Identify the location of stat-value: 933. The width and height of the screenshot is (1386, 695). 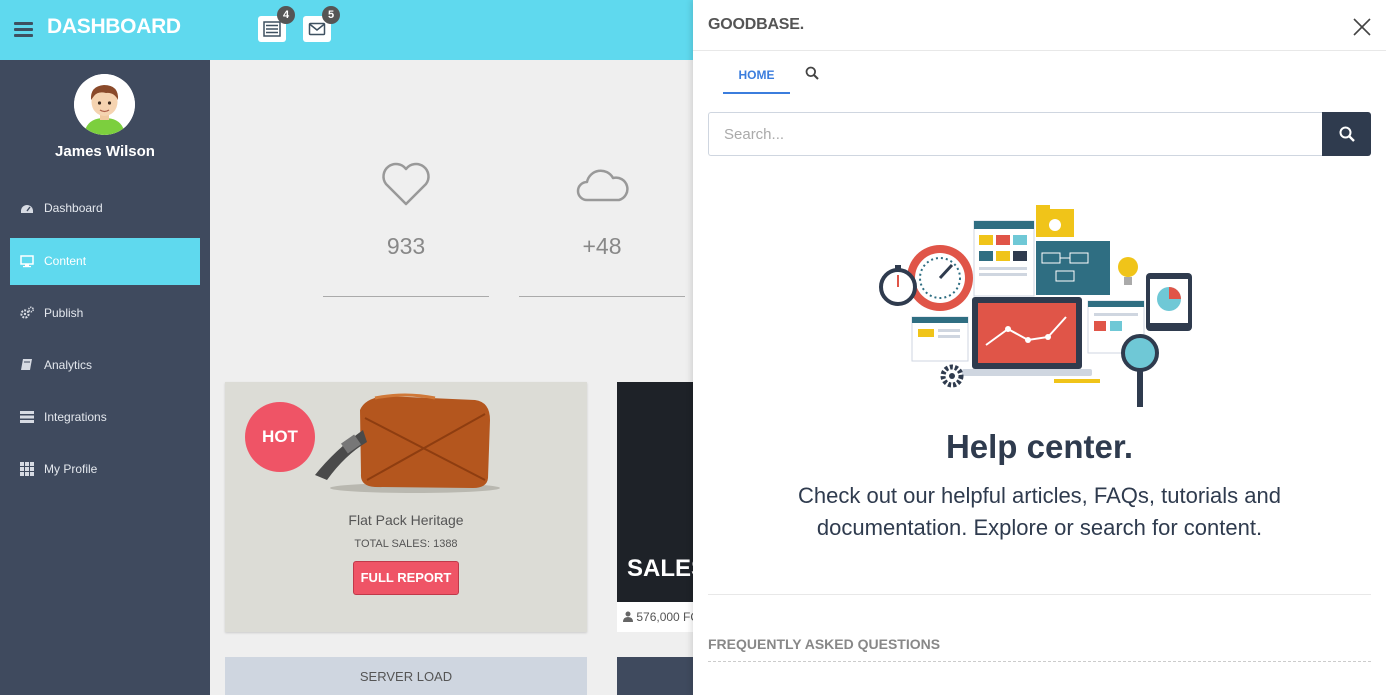
(406, 246).